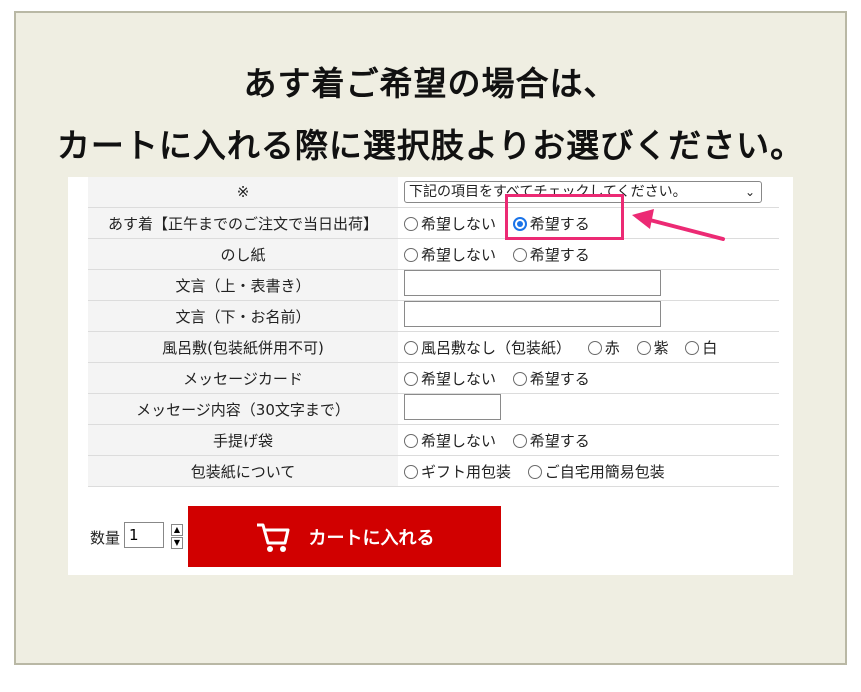 Image resolution: width=861 pixels, height=692 pixels. What do you see at coordinates (144, 535) in the screenshot?
I see `quantity-input: 1` at bounding box center [144, 535].